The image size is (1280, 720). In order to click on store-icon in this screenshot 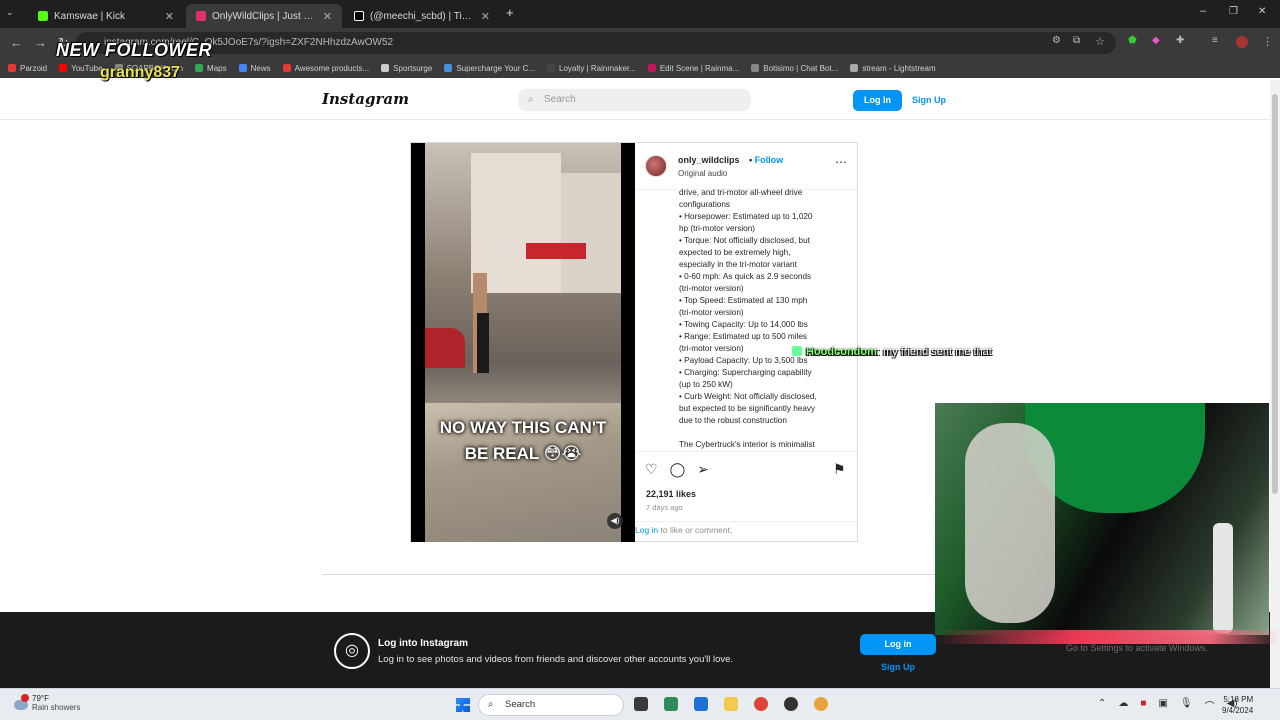, I will do `click(701, 704)`.